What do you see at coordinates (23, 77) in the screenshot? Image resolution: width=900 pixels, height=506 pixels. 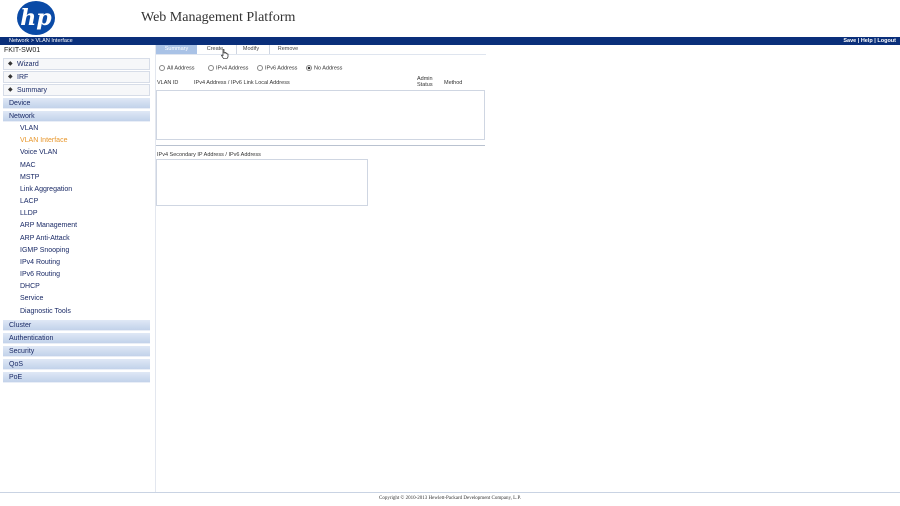 I see `sidebar-item-label: IRF` at bounding box center [23, 77].